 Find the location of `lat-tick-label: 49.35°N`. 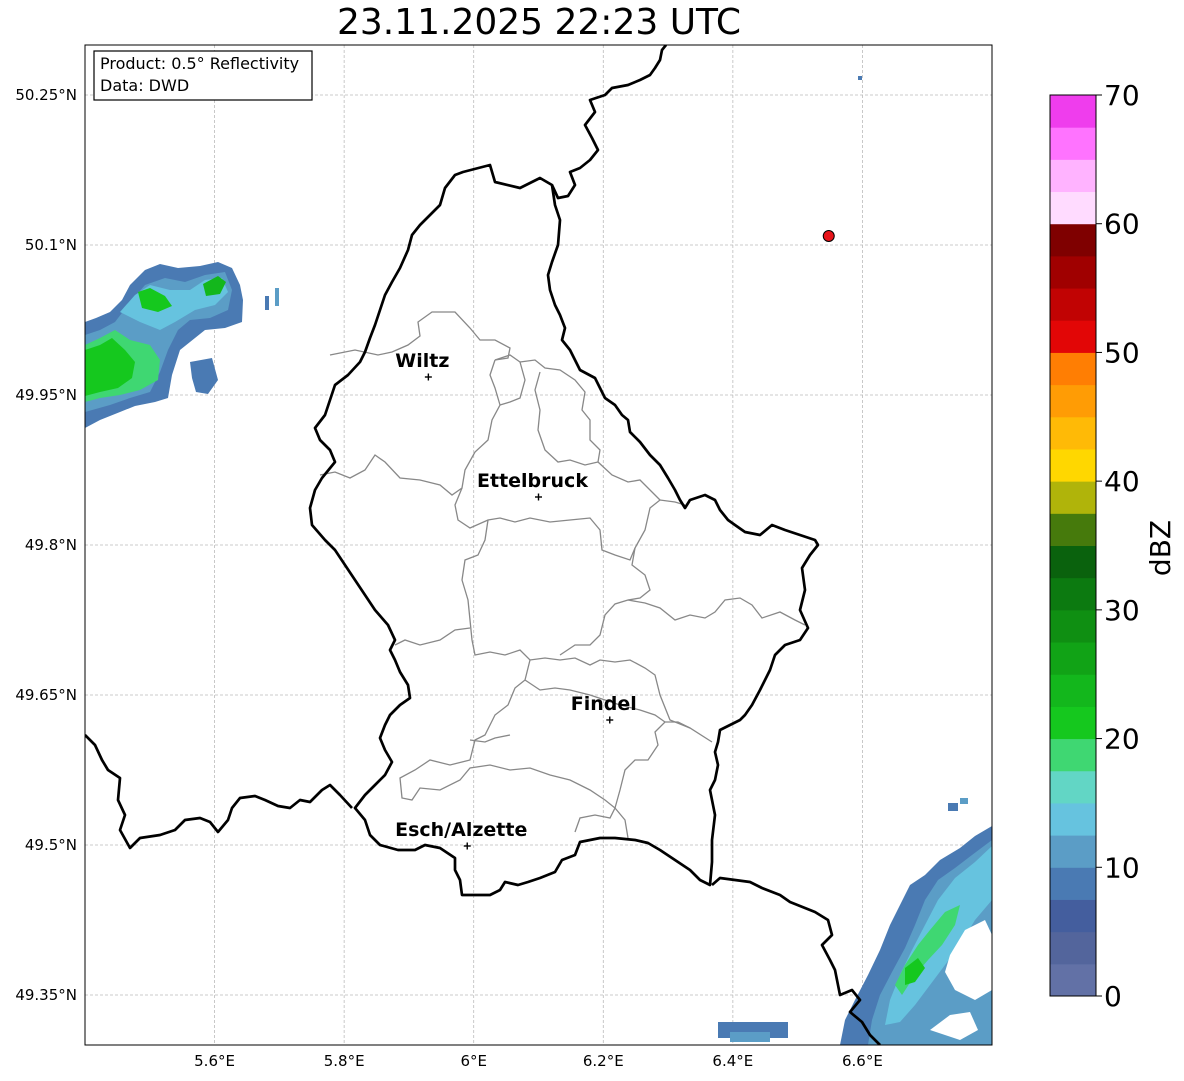

lat-tick-label: 49.35°N is located at coordinates (46, 995).